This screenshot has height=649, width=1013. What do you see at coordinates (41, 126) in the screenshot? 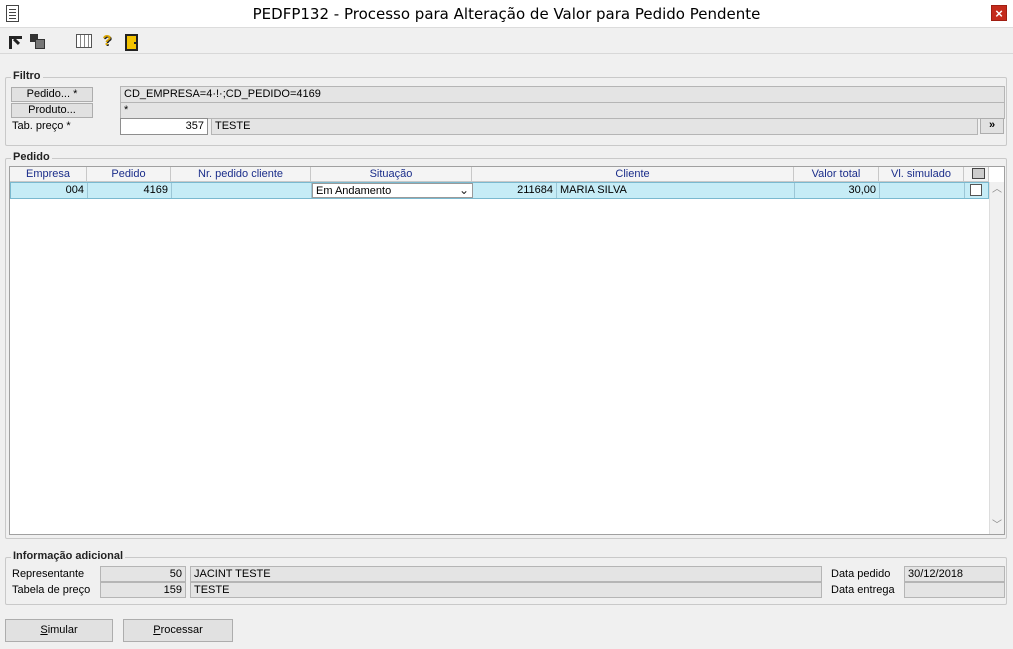
I see `tab-preco-label: Tab. preço *` at bounding box center [41, 126].